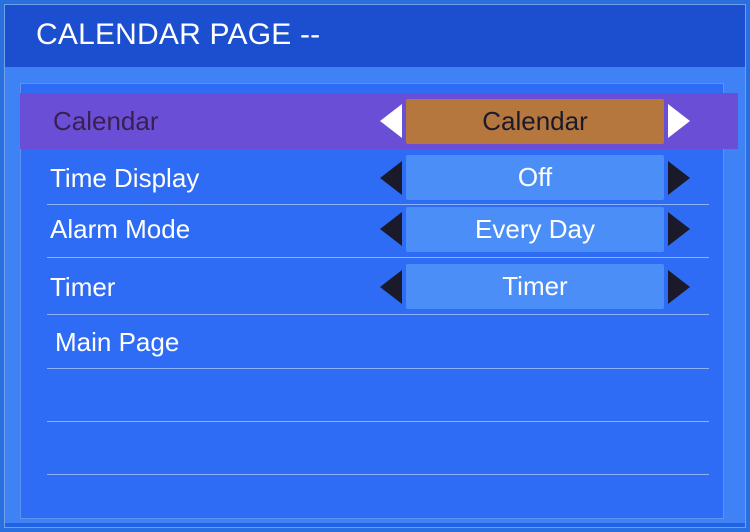 The image size is (750, 532). Describe the element at coordinates (535, 121) in the screenshot. I see `calendar-value: Calendar` at that location.